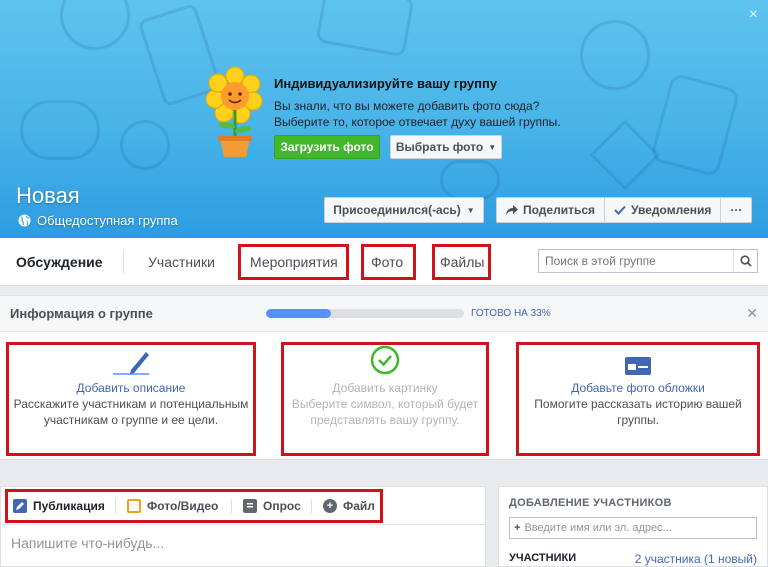 Image resolution: width=768 pixels, height=567 pixels. What do you see at coordinates (638, 388) in the screenshot?
I see `add-cover-link: Добавьте фото обложки` at bounding box center [638, 388].